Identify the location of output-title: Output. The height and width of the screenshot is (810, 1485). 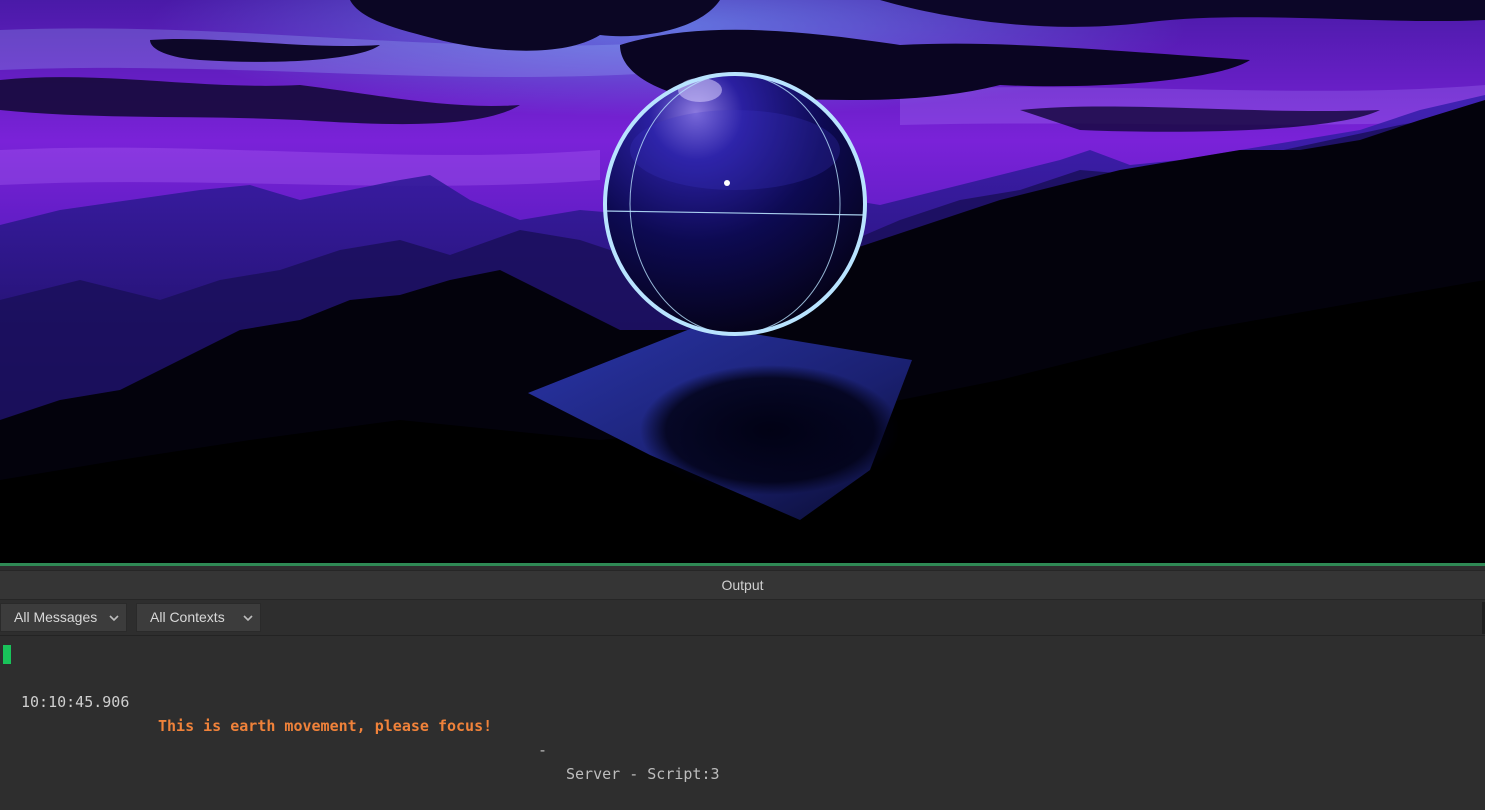
(742, 585).